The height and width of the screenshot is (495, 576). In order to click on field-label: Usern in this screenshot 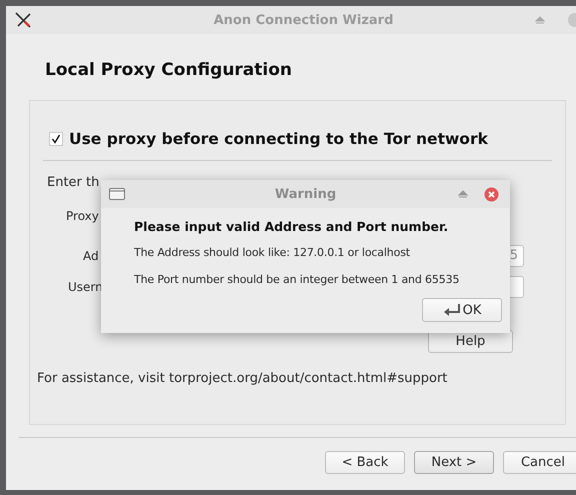, I will do `click(85, 287)`.